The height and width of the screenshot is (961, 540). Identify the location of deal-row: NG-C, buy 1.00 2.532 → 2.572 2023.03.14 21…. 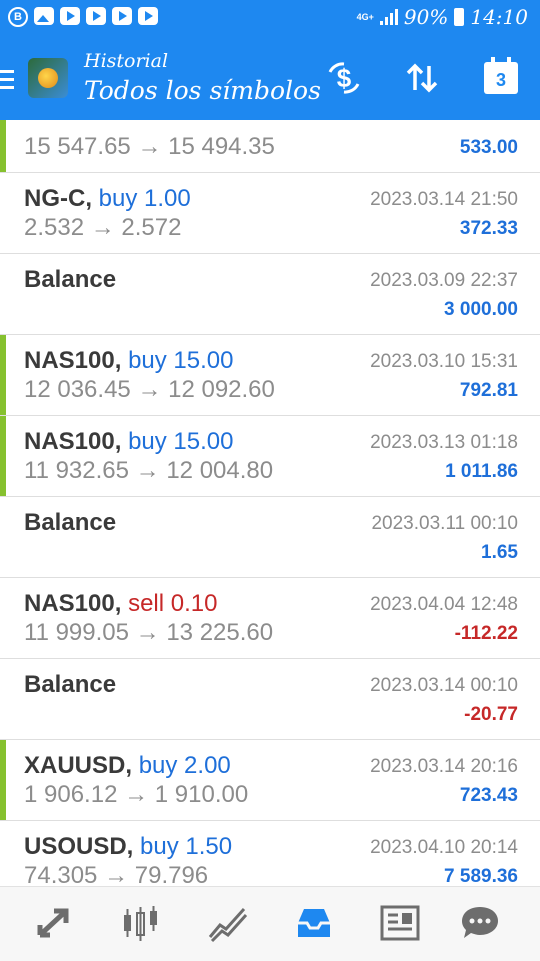
(270, 213).